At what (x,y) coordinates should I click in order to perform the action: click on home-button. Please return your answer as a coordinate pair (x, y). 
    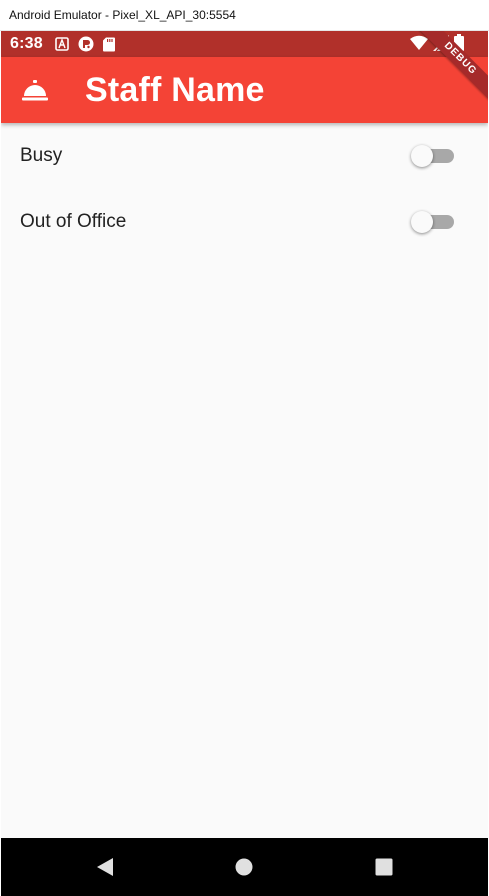
    Looking at the image, I should click on (244, 867).